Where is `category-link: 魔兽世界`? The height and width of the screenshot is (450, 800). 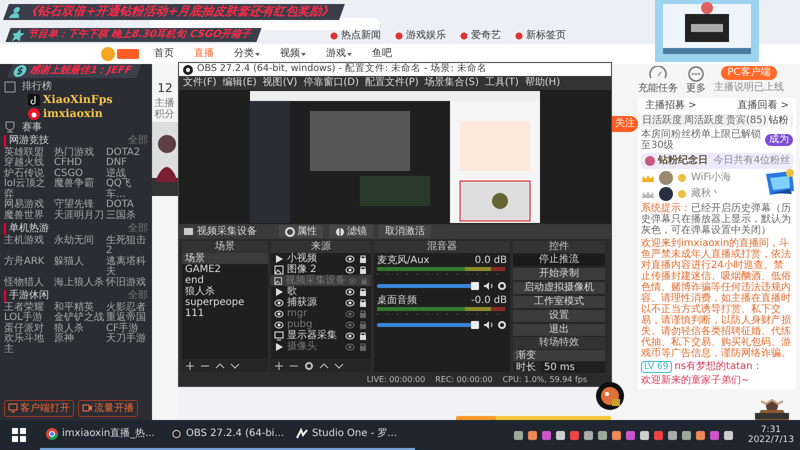 category-link: 魔兽世界 is located at coordinates (28, 216).